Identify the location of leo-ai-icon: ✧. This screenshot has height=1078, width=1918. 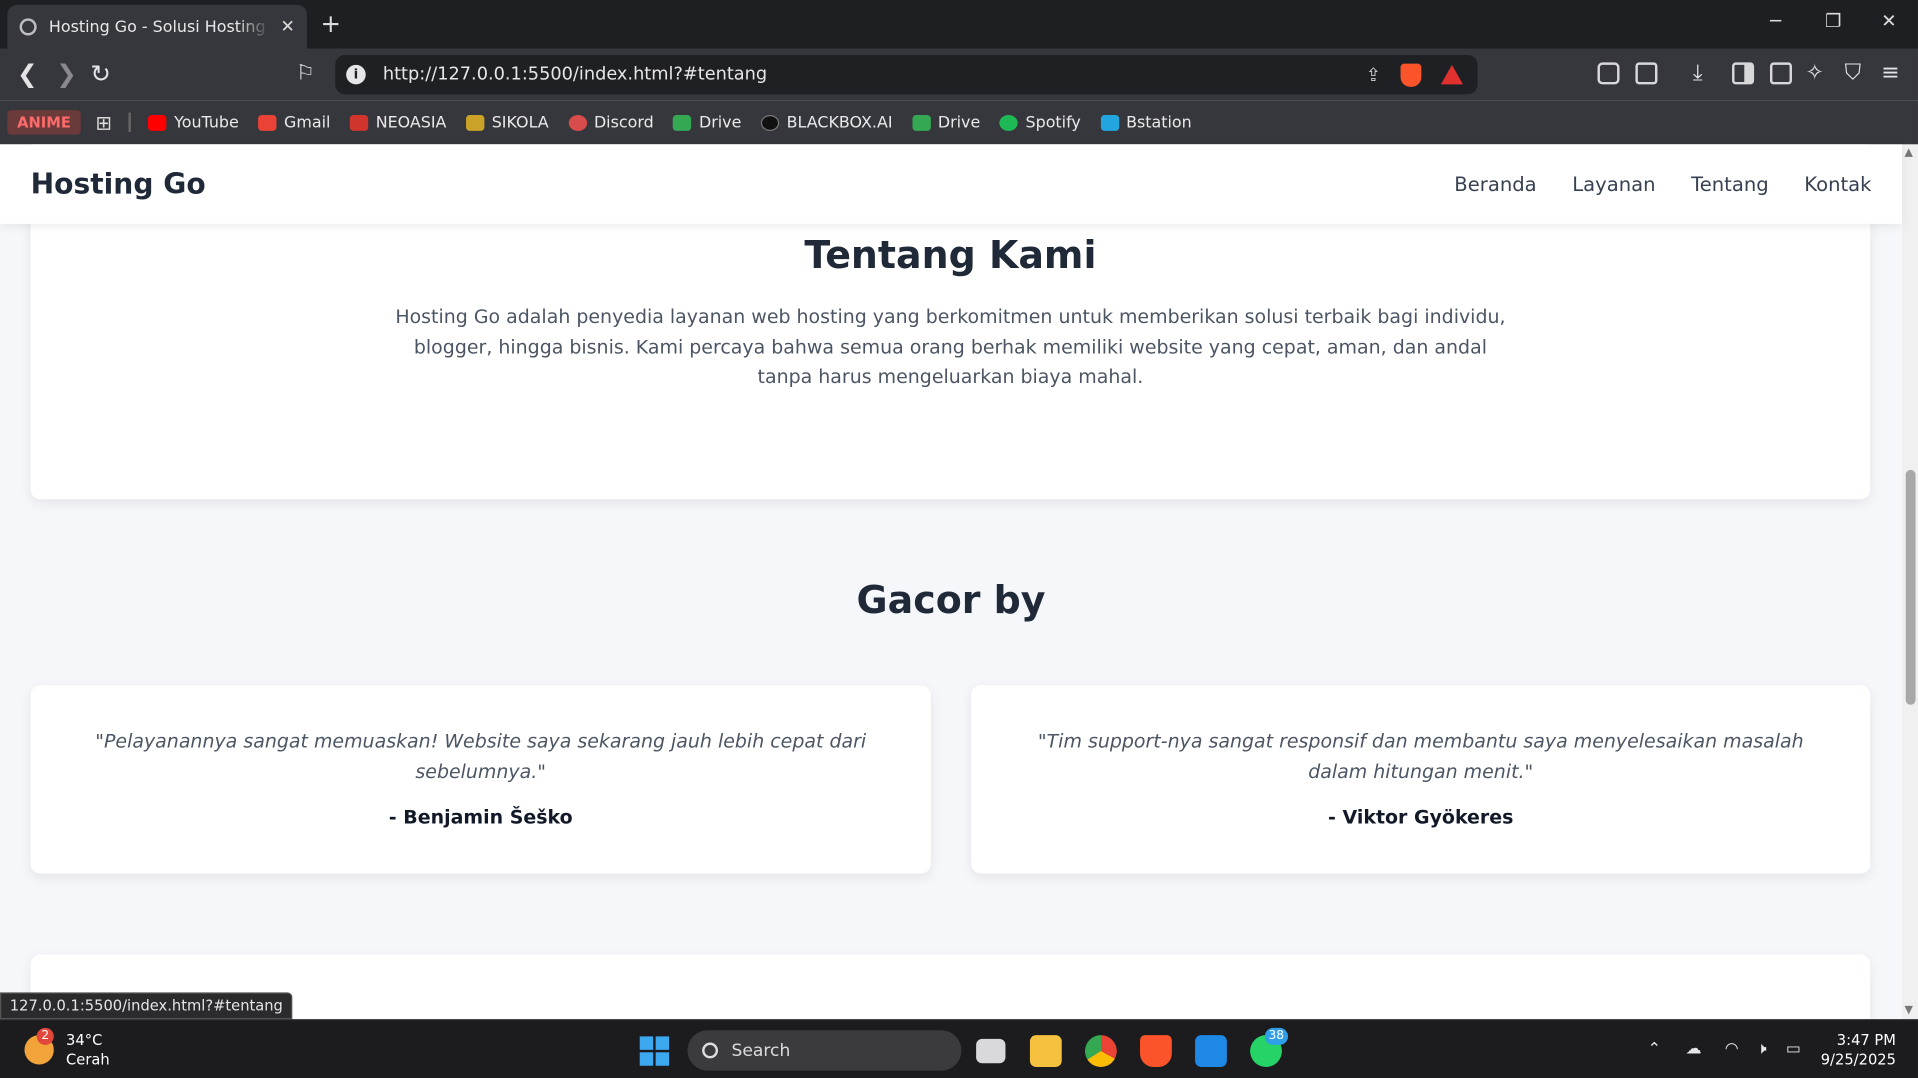
(1814, 73).